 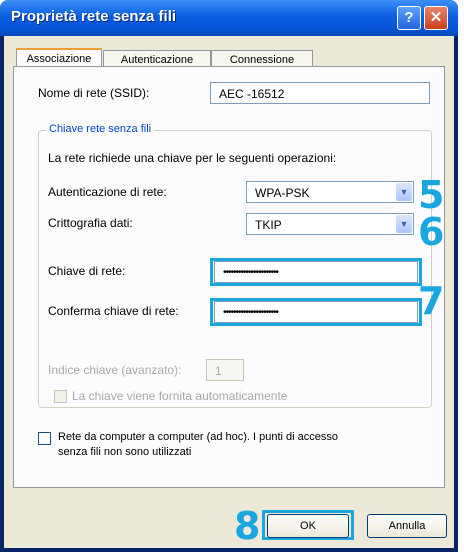 What do you see at coordinates (330, 192) in the screenshot?
I see `auth-select: WPA-PSK ▼` at bounding box center [330, 192].